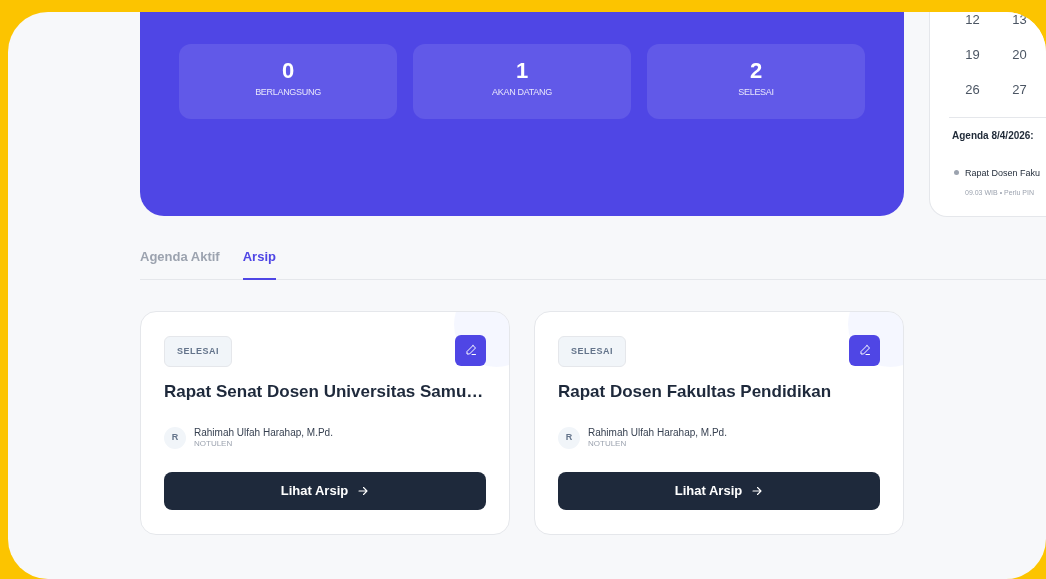 This screenshot has height=579, width=1046. What do you see at coordinates (288, 71) in the screenshot?
I see `stat-value: 0` at bounding box center [288, 71].